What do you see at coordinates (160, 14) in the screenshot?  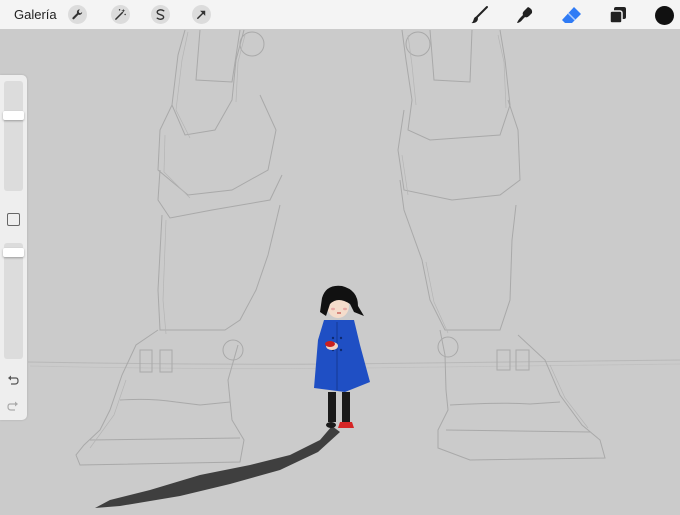 I see `selection-icon` at bounding box center [160, 14].